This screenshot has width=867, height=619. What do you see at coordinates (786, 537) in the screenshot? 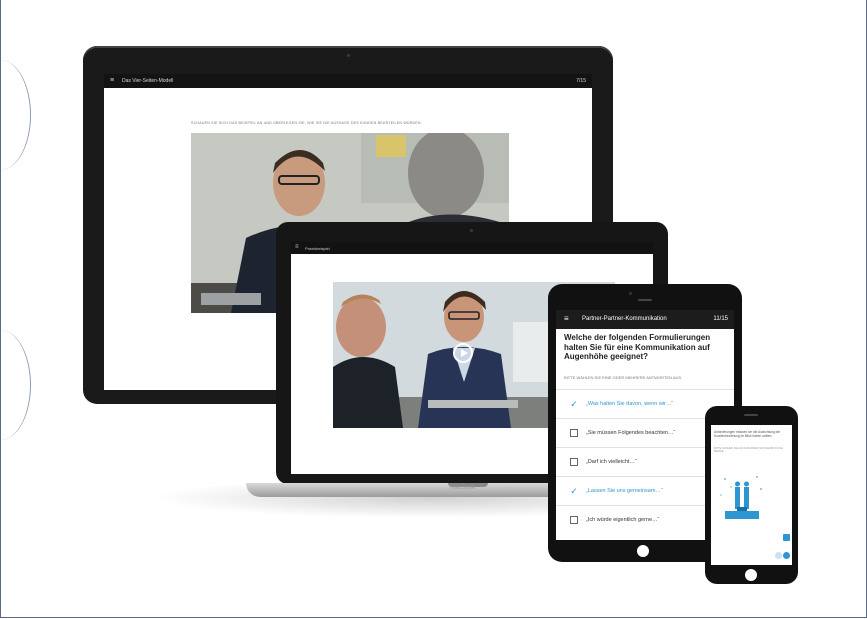
I see `phone-action-button` at bounding box center [786, 537].